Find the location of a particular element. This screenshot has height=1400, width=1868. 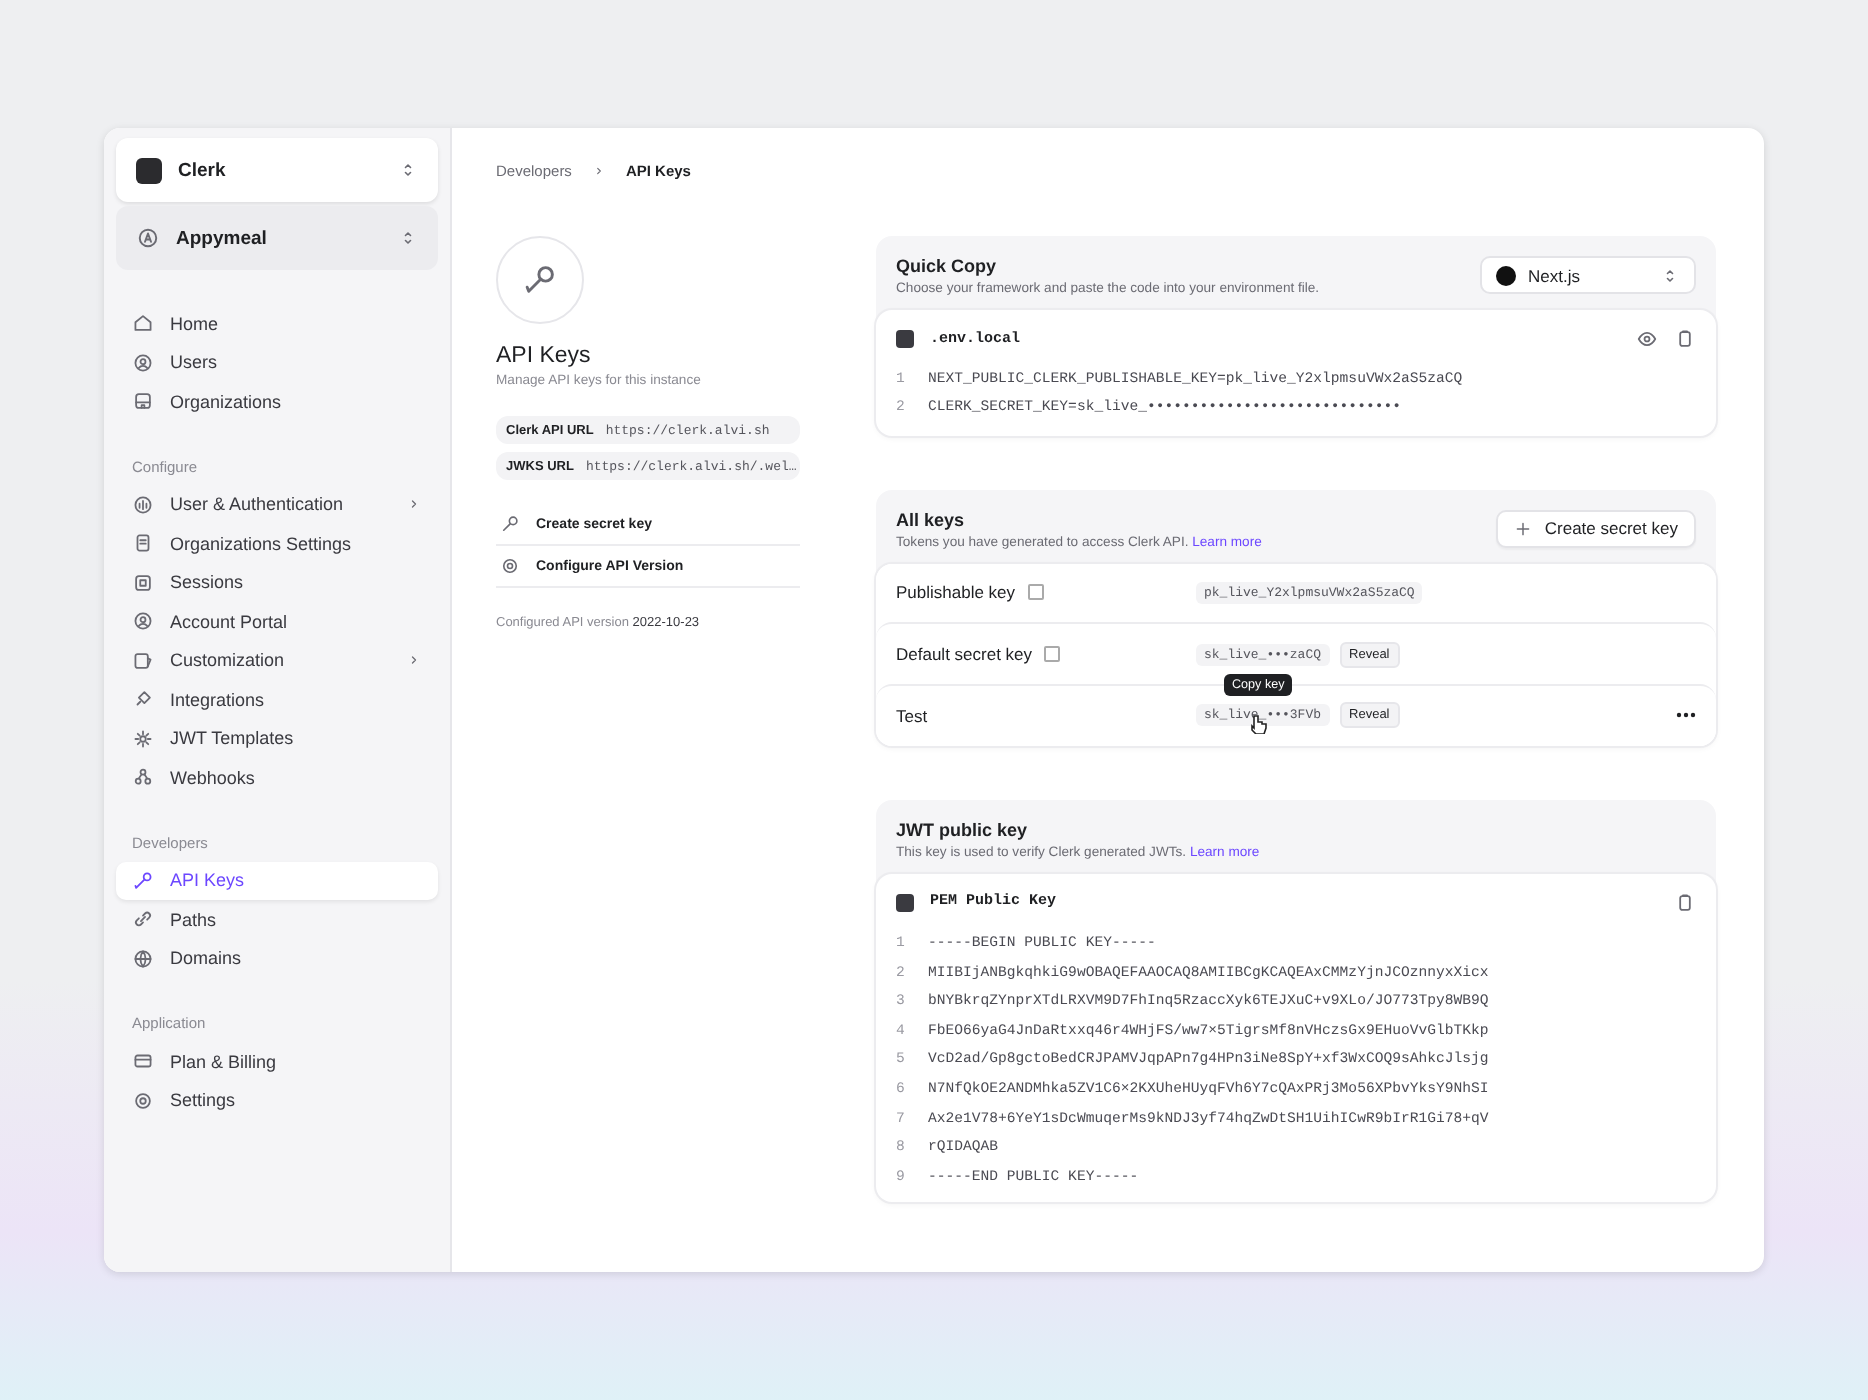

nav-item: User & Authentication is located at coordinates (277, 504).